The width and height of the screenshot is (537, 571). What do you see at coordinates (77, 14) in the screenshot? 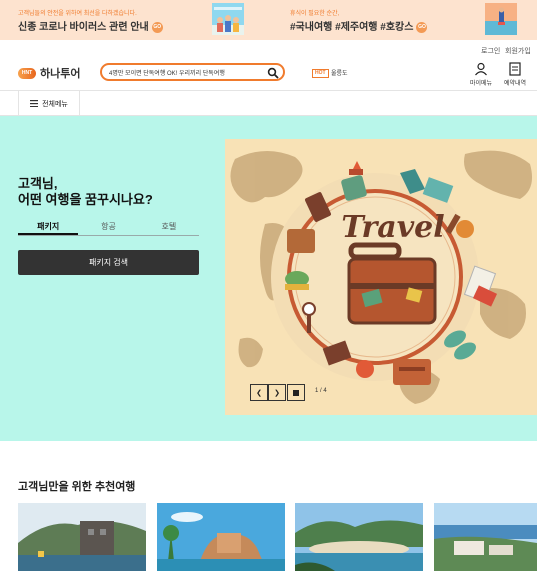
I see `banner-left-subtext: 고객님들의 안전을 위하여 최선을 다하겠습니다.` at bounding box center [77, 14].